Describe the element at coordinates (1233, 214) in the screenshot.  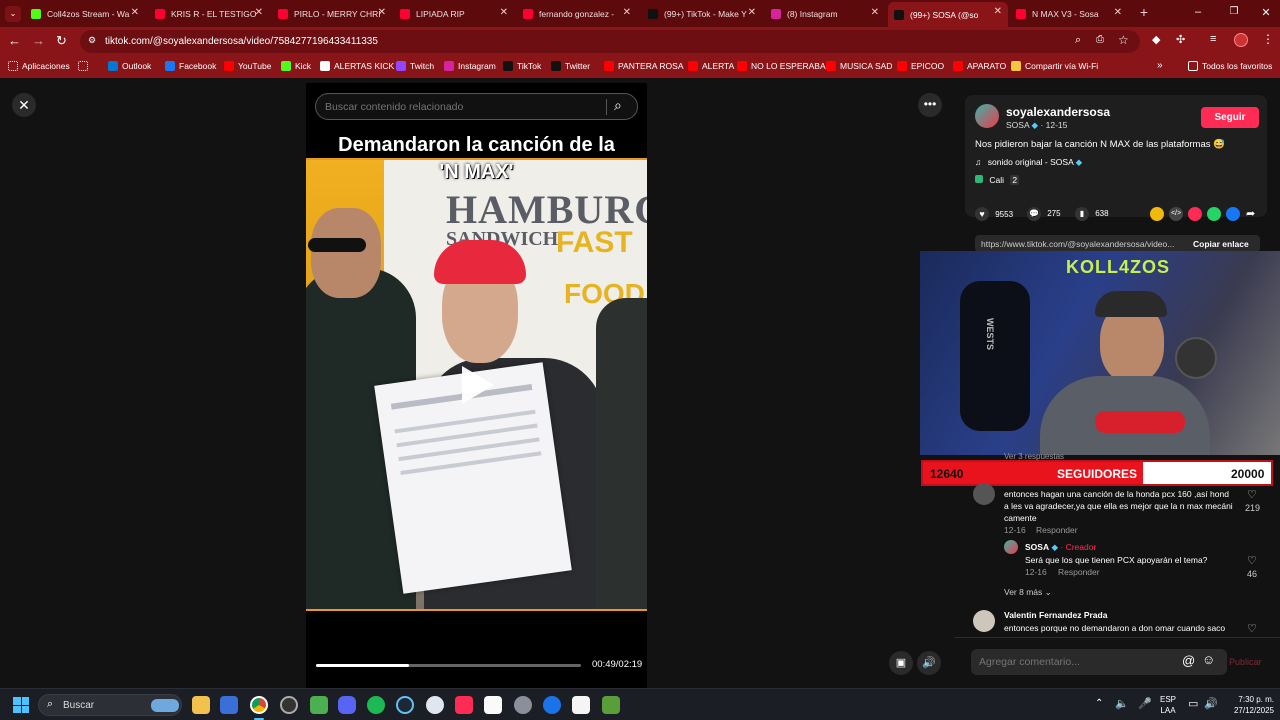
I see `facebook-icon` at that location.